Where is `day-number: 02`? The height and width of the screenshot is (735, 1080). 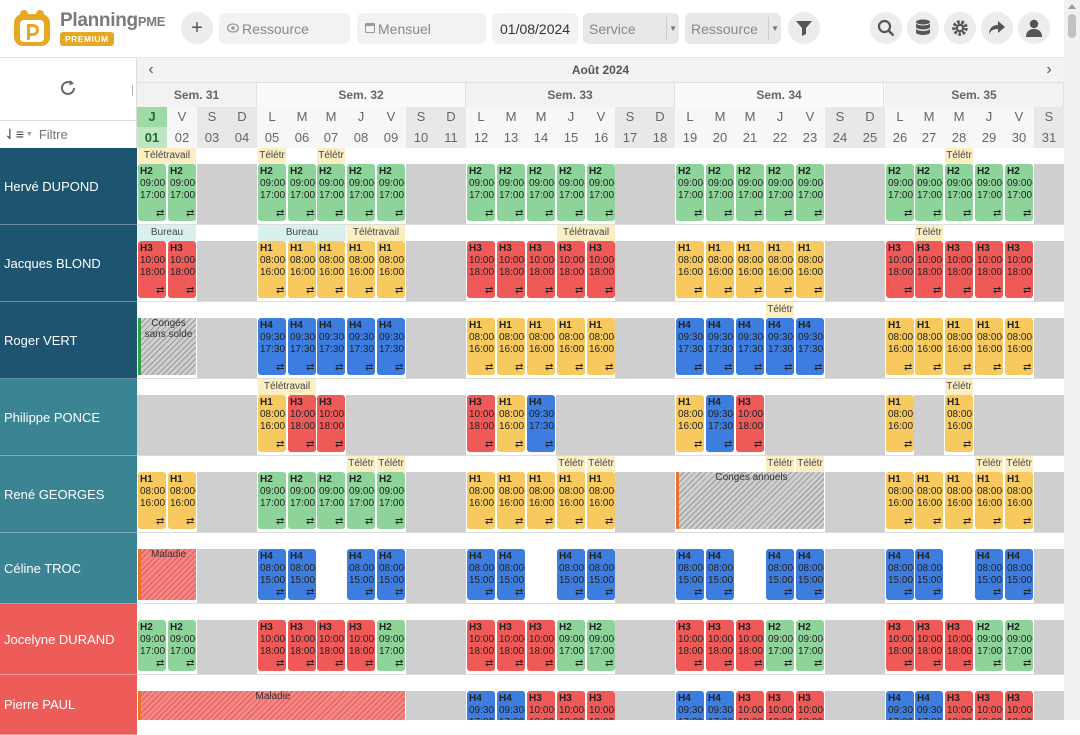 day-number: 02 is located at coordinates (182, 137).